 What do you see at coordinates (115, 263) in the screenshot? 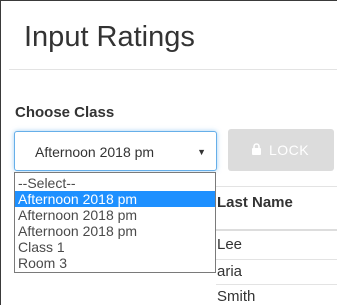
I see `dropdown-option: Room 3` at bounding box center [115, 263].